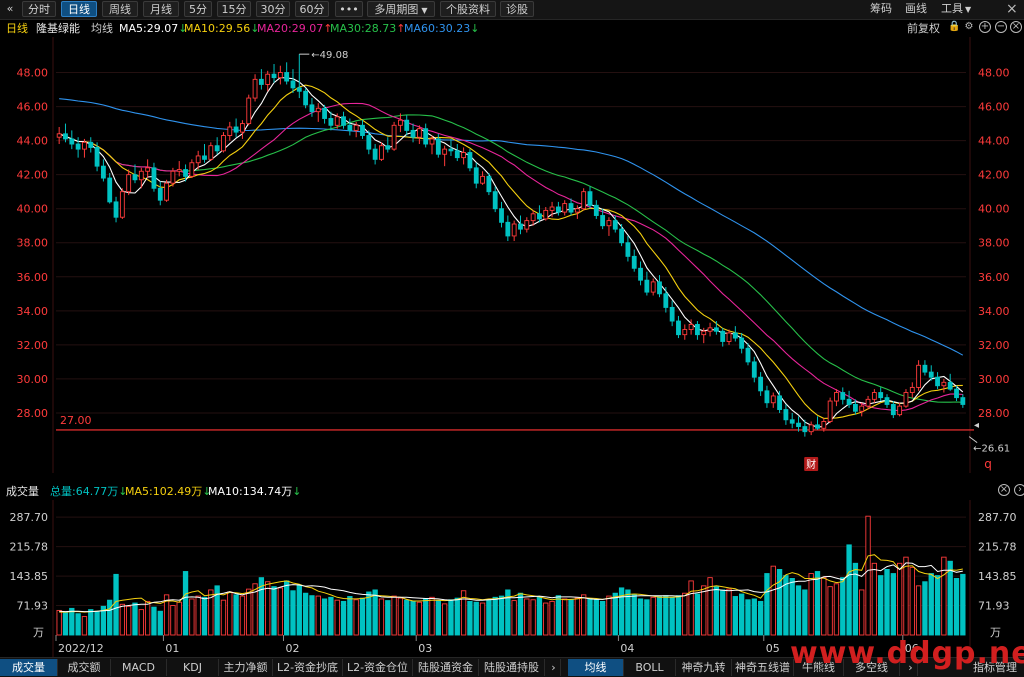 This screenshot has width=1024, height=677. What do you see at coordinates (704, 667) in the screenshot?
I see `tab-magic-nine: 神奇九转` at bounding box center [704, 667].